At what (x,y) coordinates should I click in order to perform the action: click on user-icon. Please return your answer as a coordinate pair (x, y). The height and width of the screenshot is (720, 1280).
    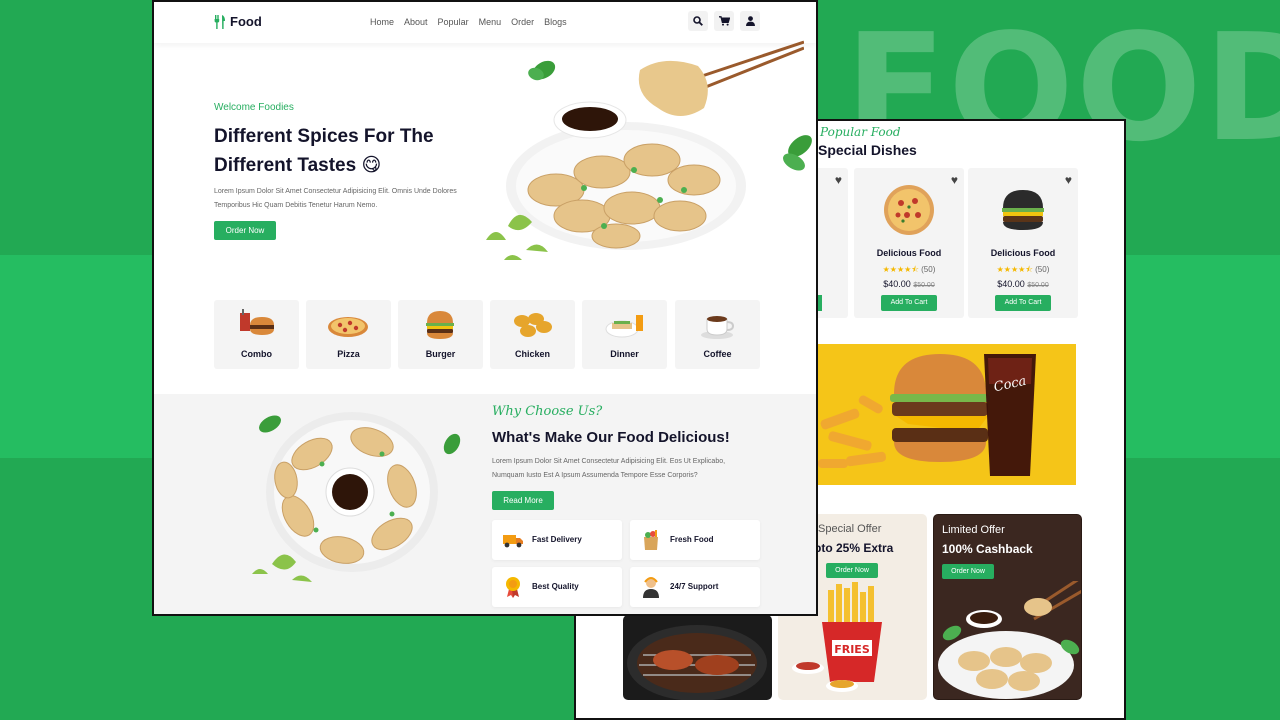
    Looking at the image, I should click on (750, 21).